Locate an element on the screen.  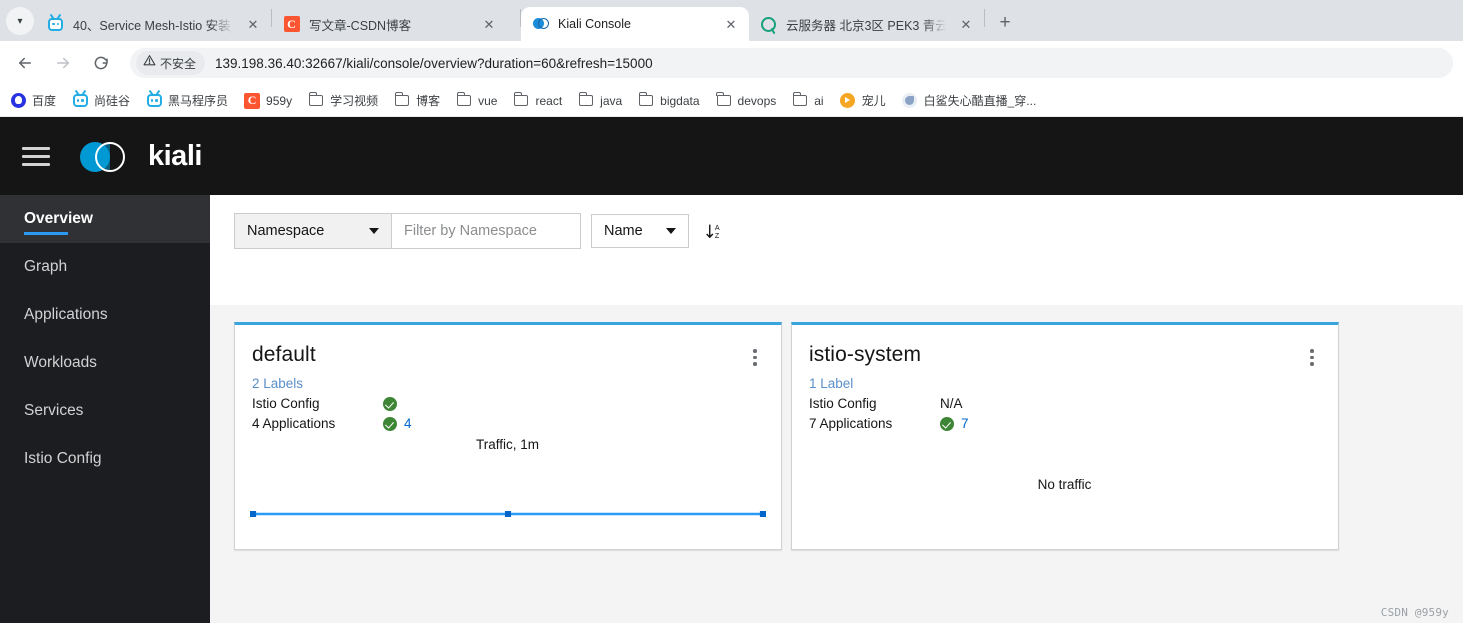
bookmark-label: 博客 is located at coordinates (428, 101).